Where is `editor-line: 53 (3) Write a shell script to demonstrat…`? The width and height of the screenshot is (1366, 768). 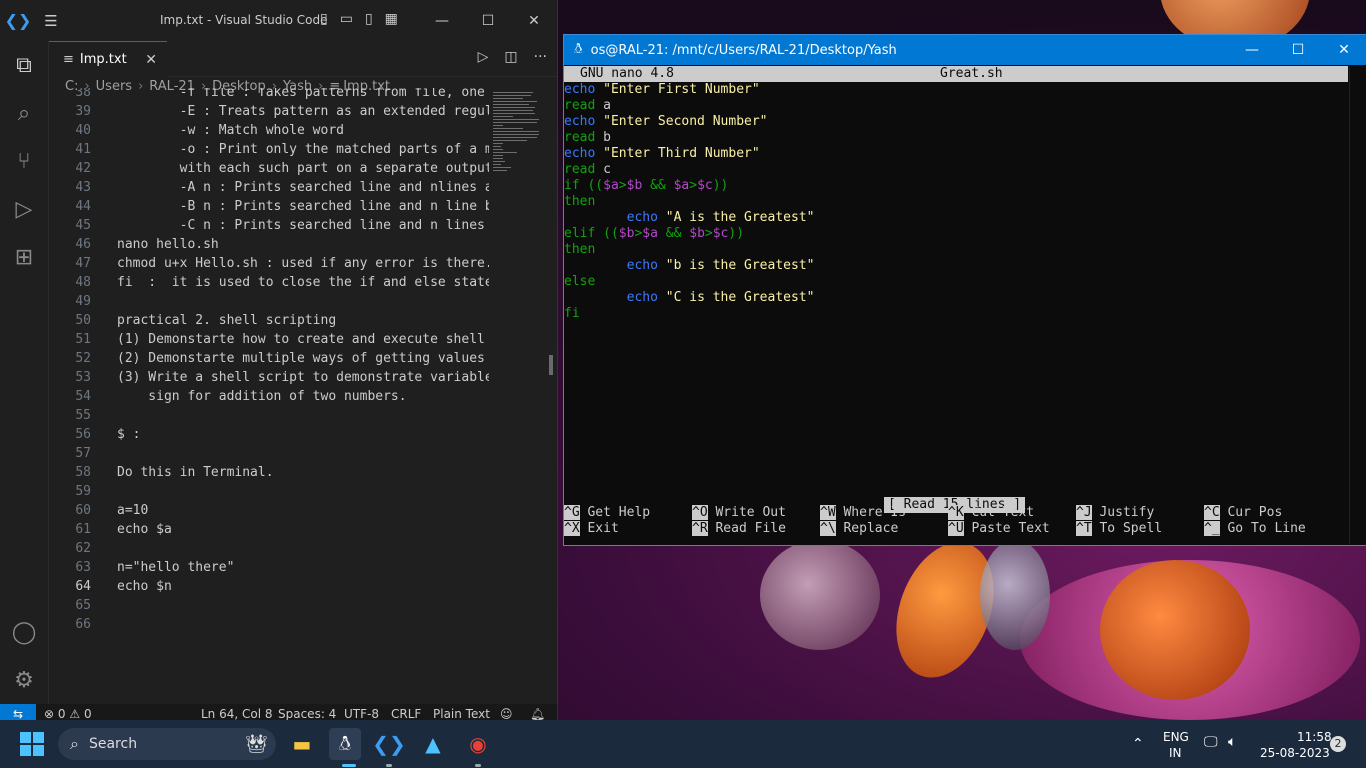
editor-line: 53 (3) Write a shell script to demonstrat… is located at coordinates (269, 377).